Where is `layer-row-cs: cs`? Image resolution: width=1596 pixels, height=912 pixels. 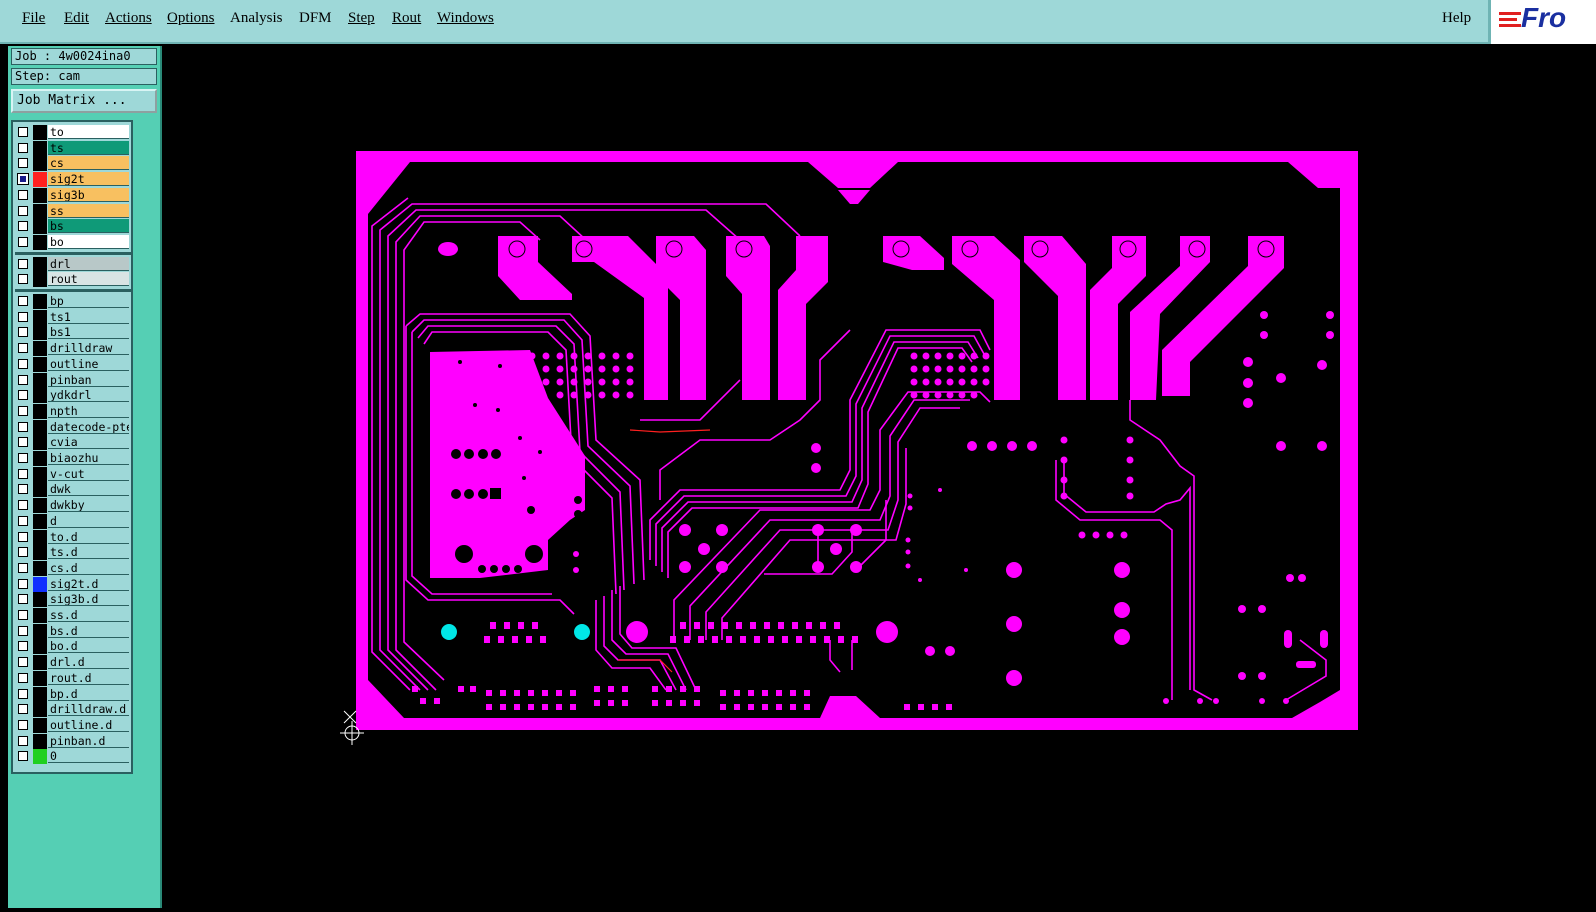 layer-row-cs: cs is located at coordinates (73, 164).